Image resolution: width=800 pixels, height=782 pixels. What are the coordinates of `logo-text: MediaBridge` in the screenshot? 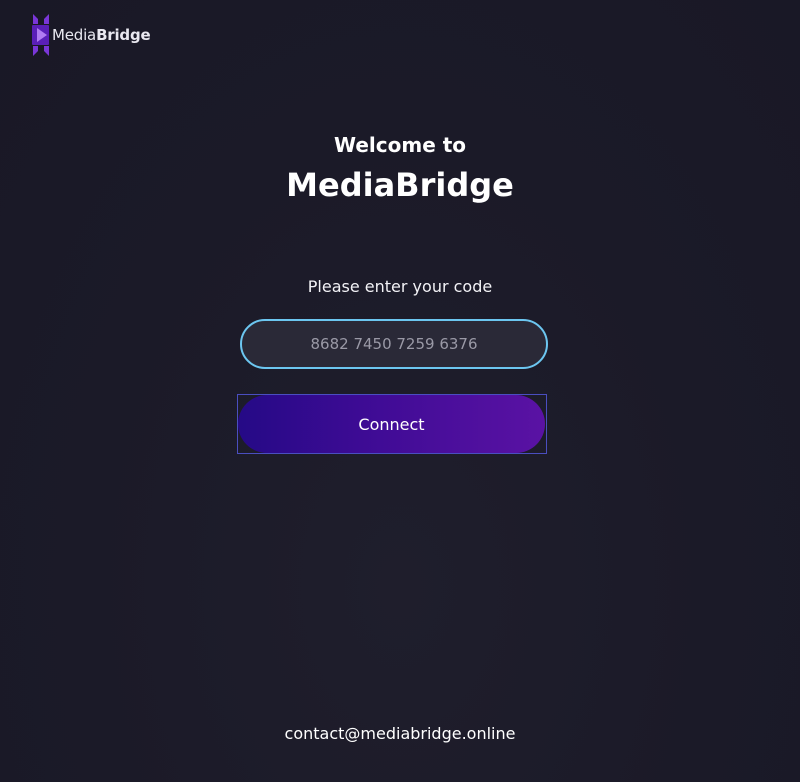 It's located at (101, 35).